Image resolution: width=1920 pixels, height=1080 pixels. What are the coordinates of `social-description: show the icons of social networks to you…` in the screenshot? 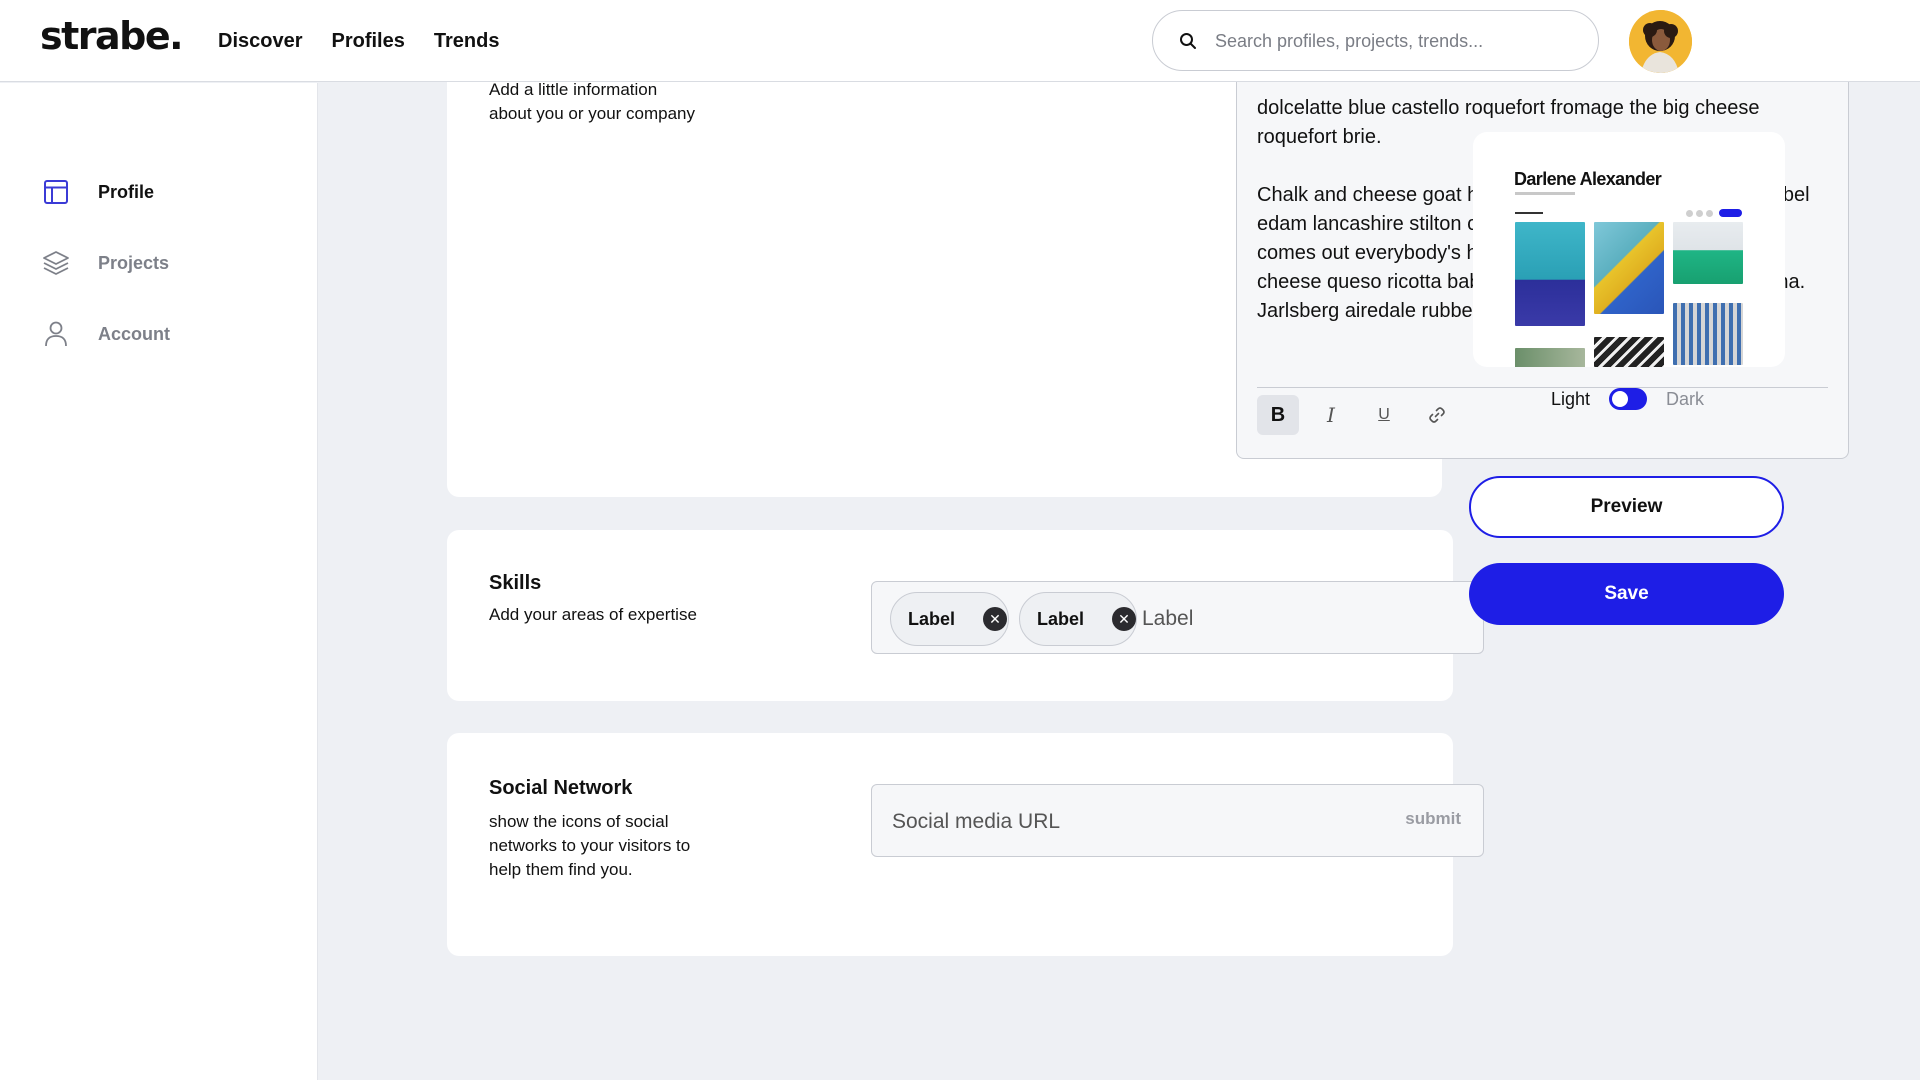 It's located at (590, 845).